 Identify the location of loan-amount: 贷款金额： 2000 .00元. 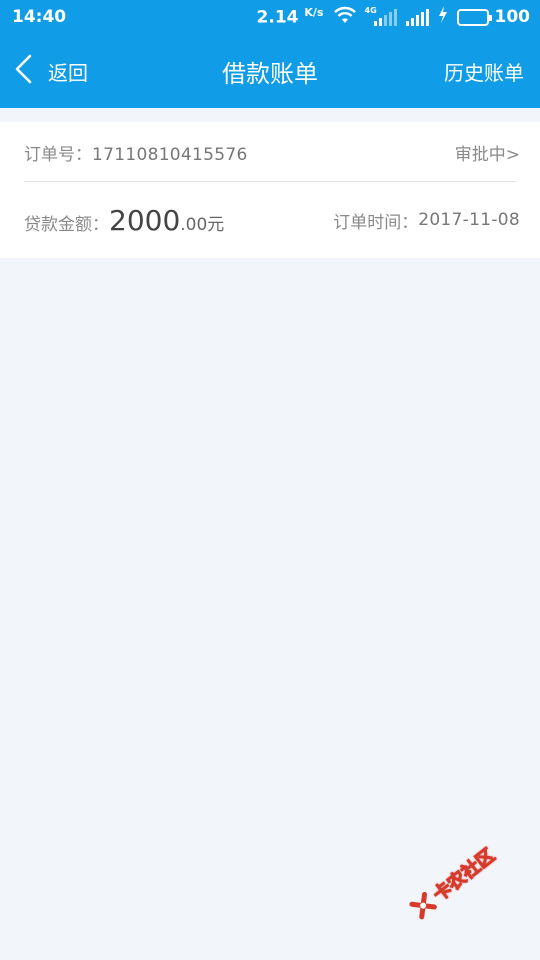
(124, 220).